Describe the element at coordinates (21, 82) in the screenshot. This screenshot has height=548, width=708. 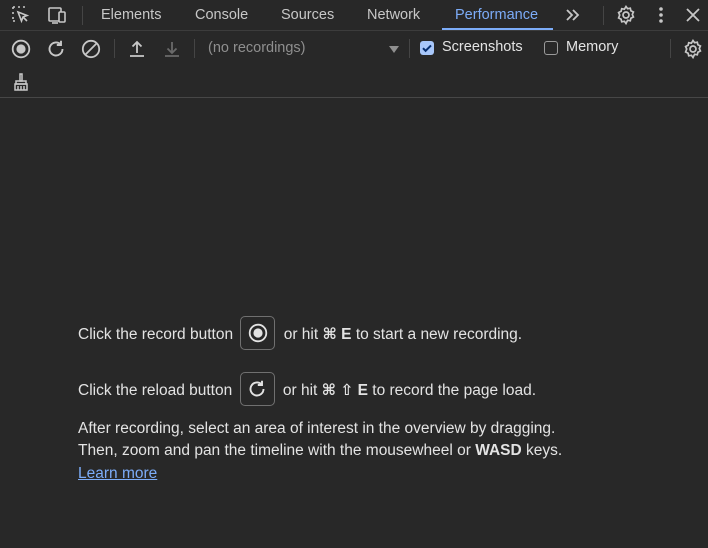
I see `garbage-collect-broom-icon` at that location.